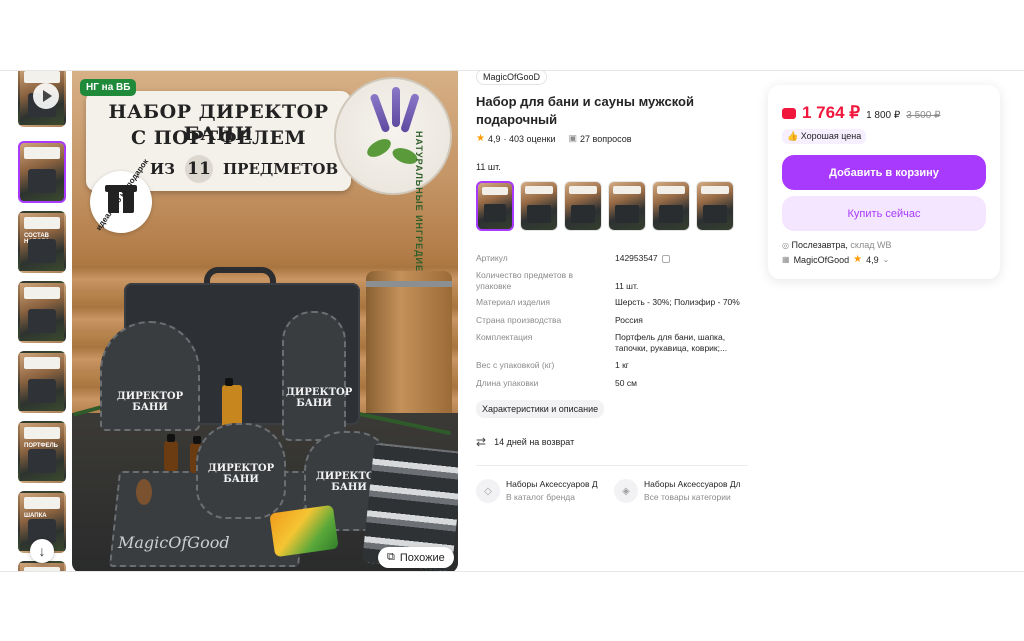 Image resolution: width=1024 pixels, height=641 pixels. What do you see at coordinates (786, 259) in the screenshot?
I see `store-icon: ▦` at bounding box center [786, 259].